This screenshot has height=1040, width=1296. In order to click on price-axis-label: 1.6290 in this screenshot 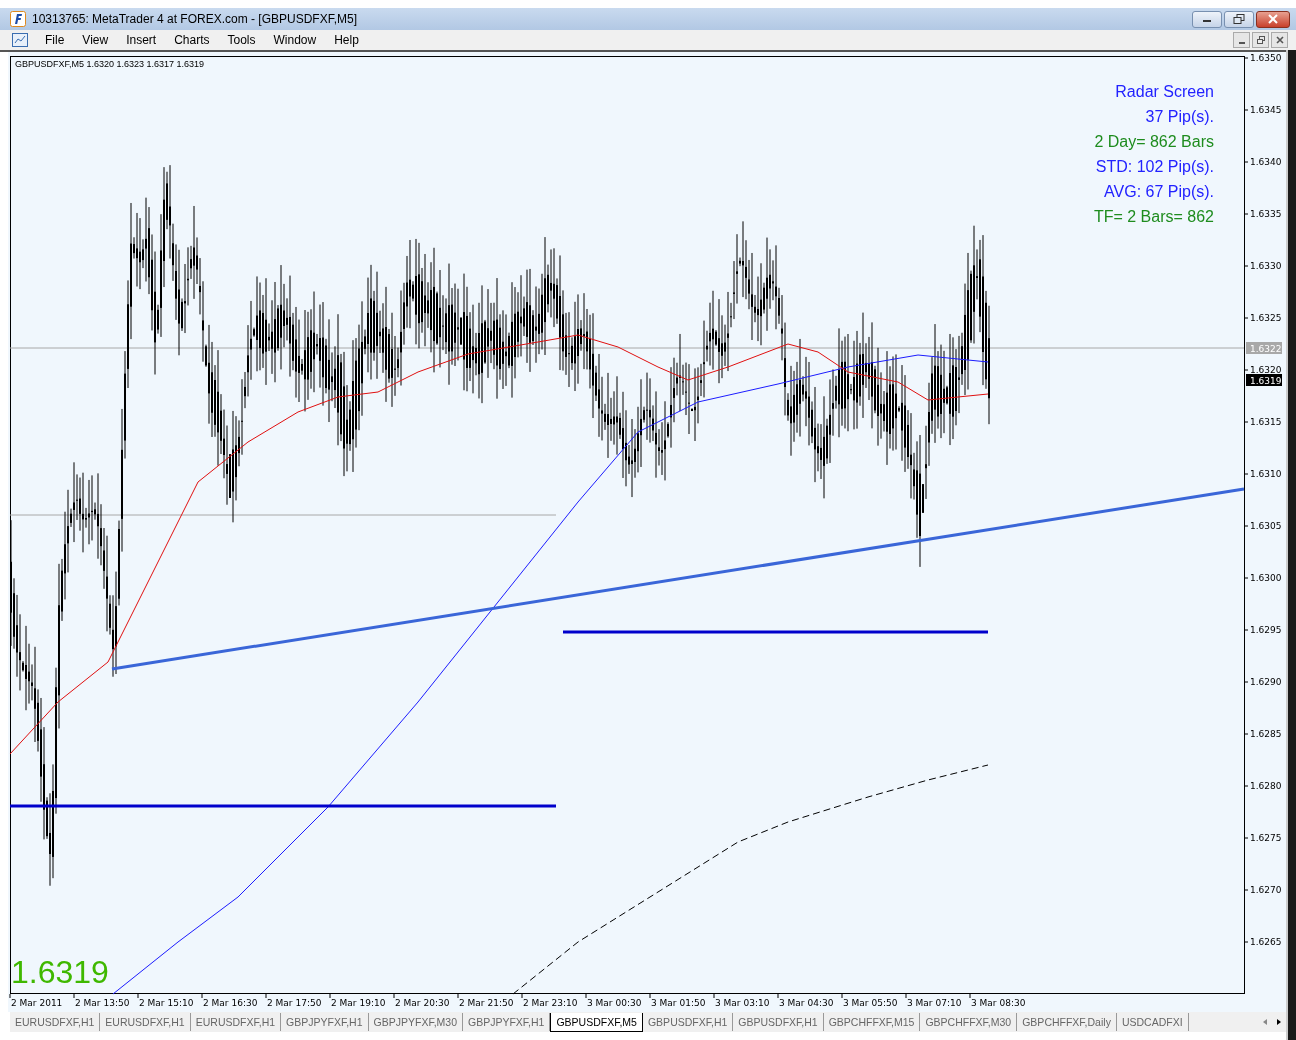, I will do `click(1266, 682)`.